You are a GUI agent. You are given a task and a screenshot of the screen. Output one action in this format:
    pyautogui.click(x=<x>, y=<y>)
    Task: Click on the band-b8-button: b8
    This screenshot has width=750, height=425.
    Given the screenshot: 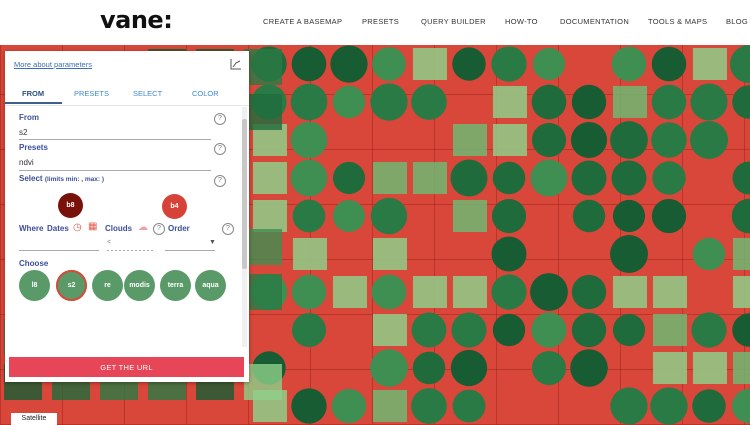 What is the action you would take?
    pyautogui.click(x=70, y=205)
    